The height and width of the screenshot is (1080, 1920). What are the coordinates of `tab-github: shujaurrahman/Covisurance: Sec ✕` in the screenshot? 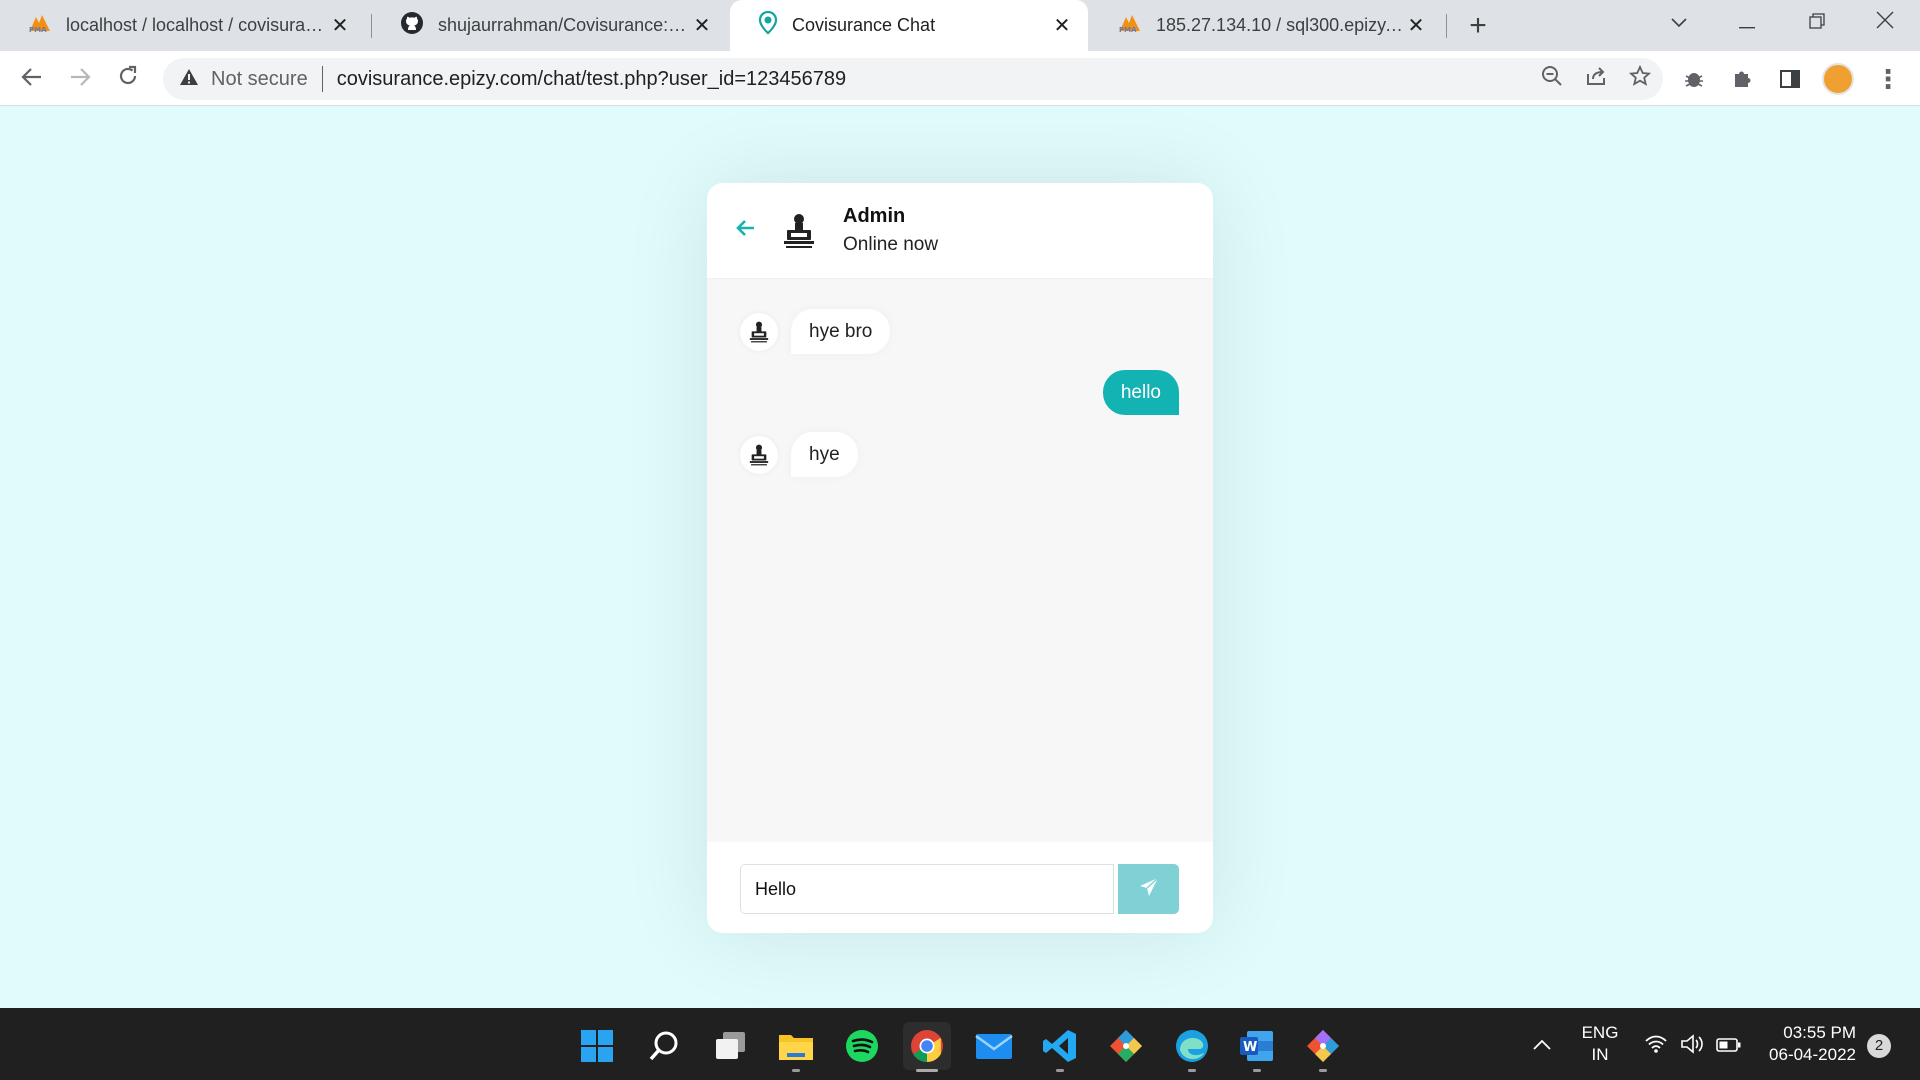 It's located at (550, 25).